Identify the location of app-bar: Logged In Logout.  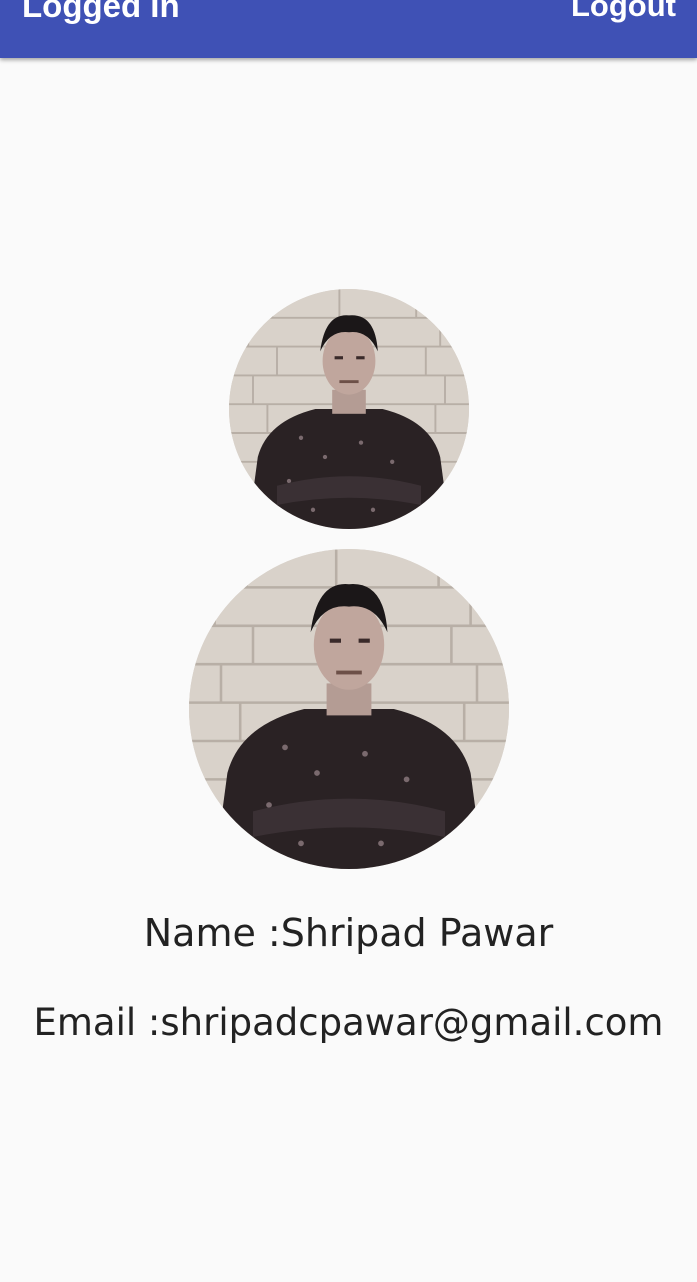
(348, 29).